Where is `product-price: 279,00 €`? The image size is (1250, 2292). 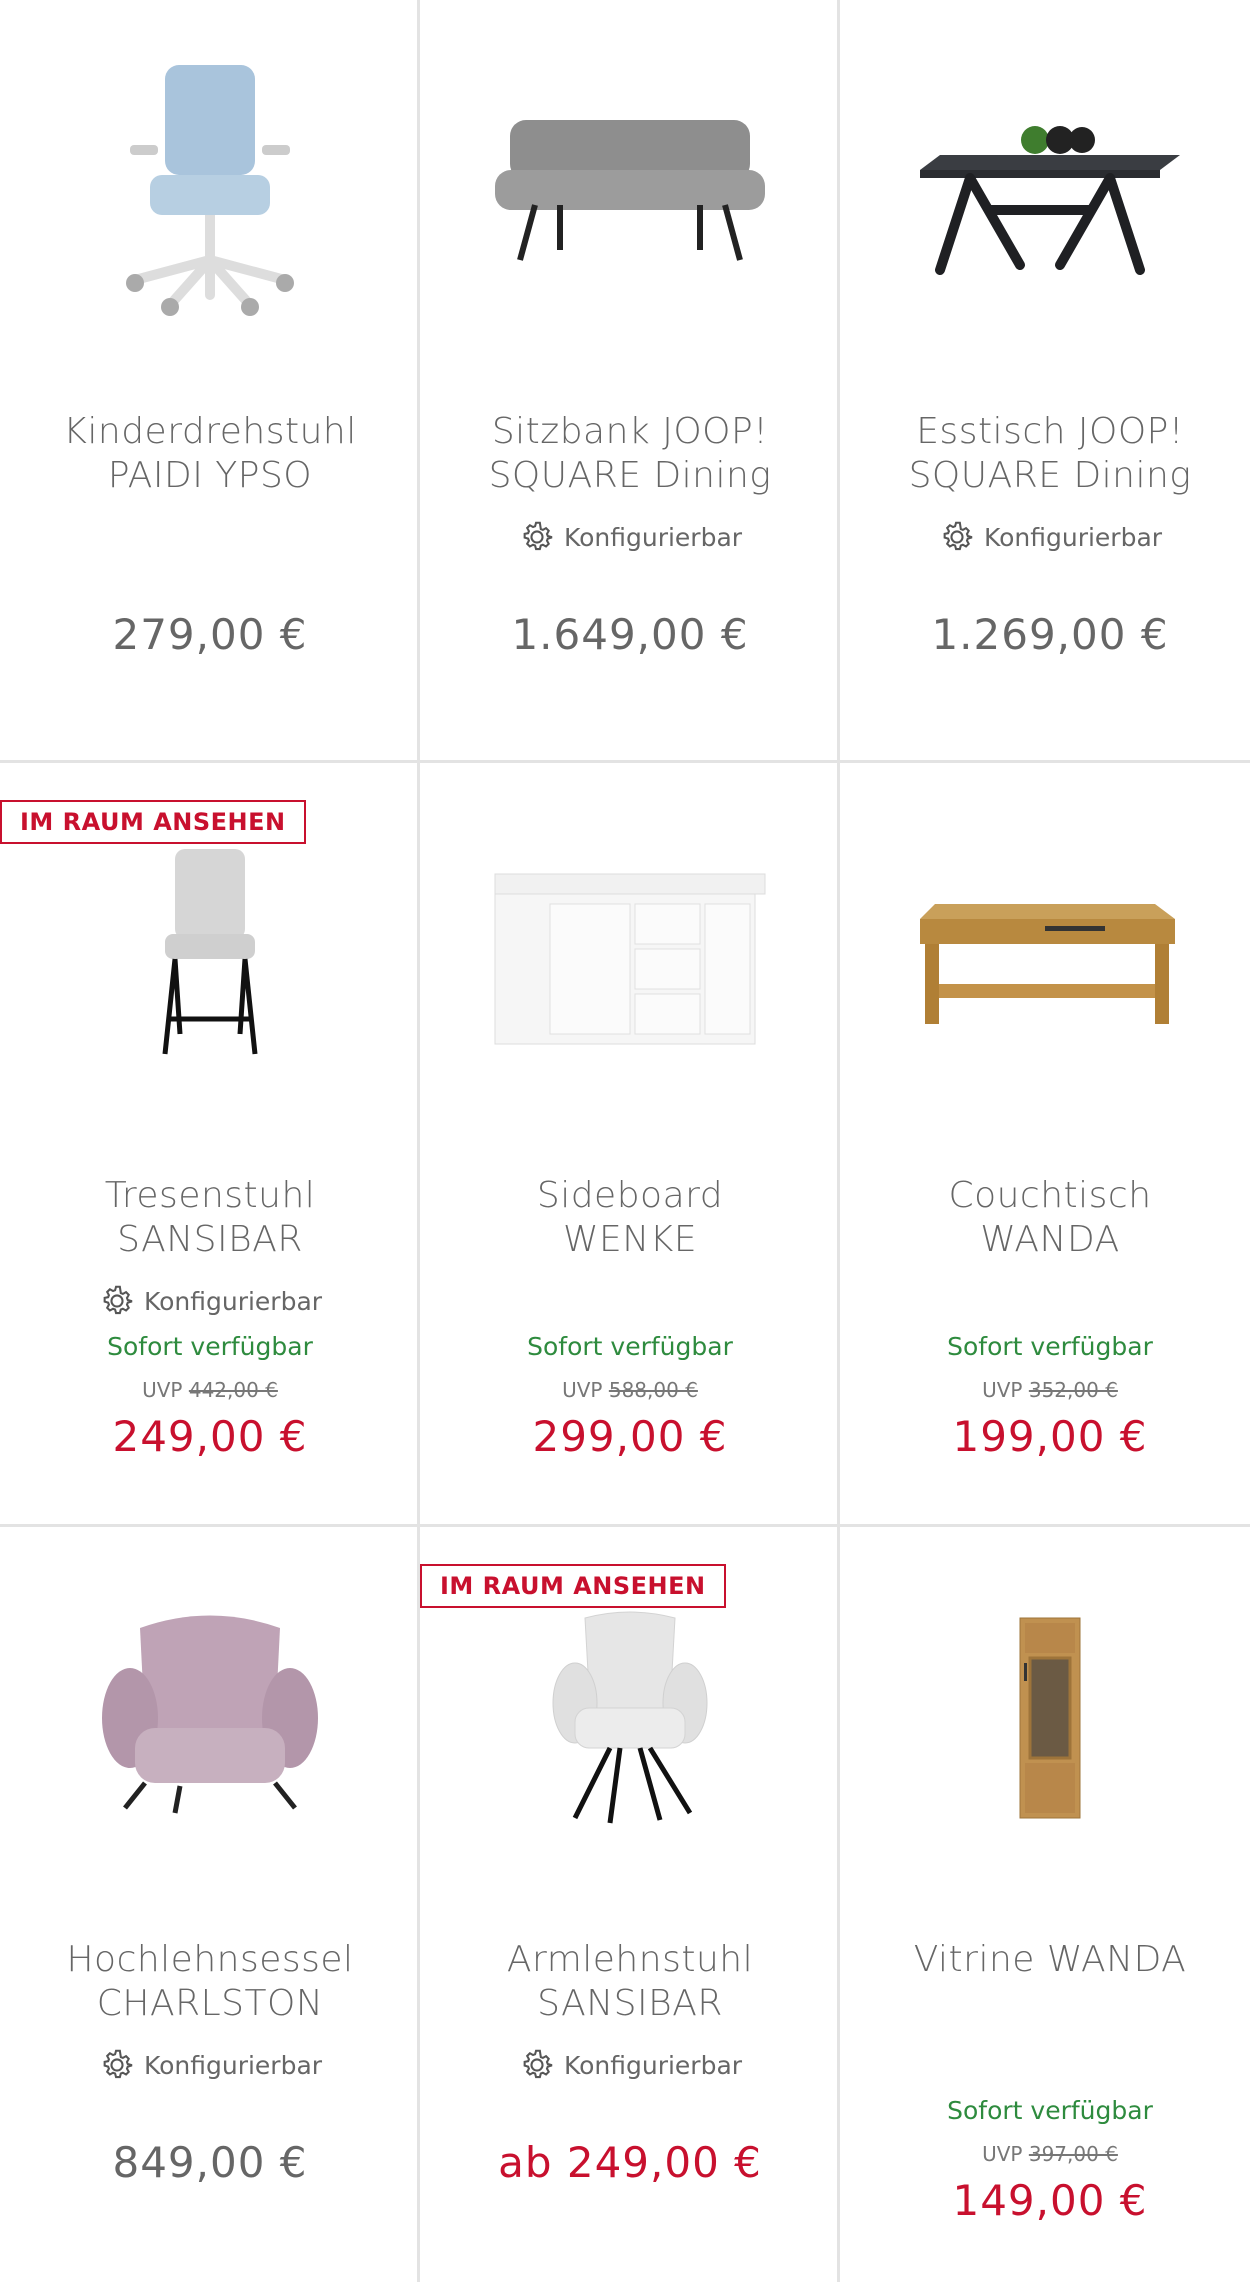 product-price: 279,00 € is located at coordinates (210, 634).